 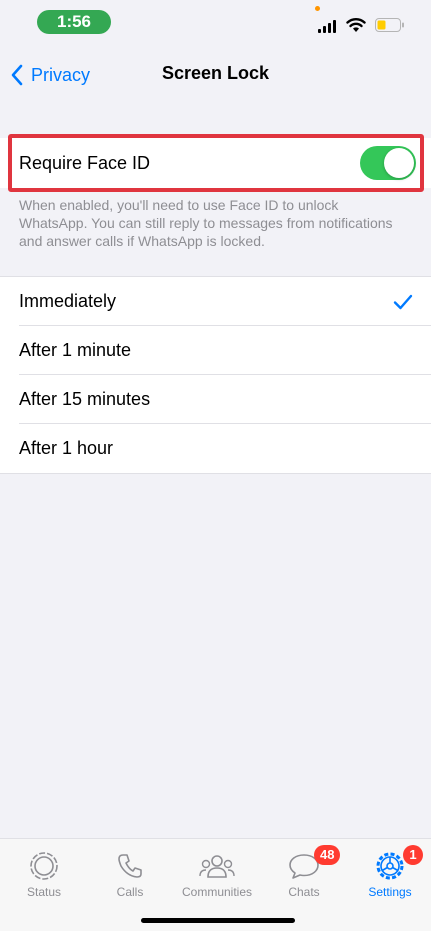 I want to click on tab-calls: Calls, so click(x=130, y=874).